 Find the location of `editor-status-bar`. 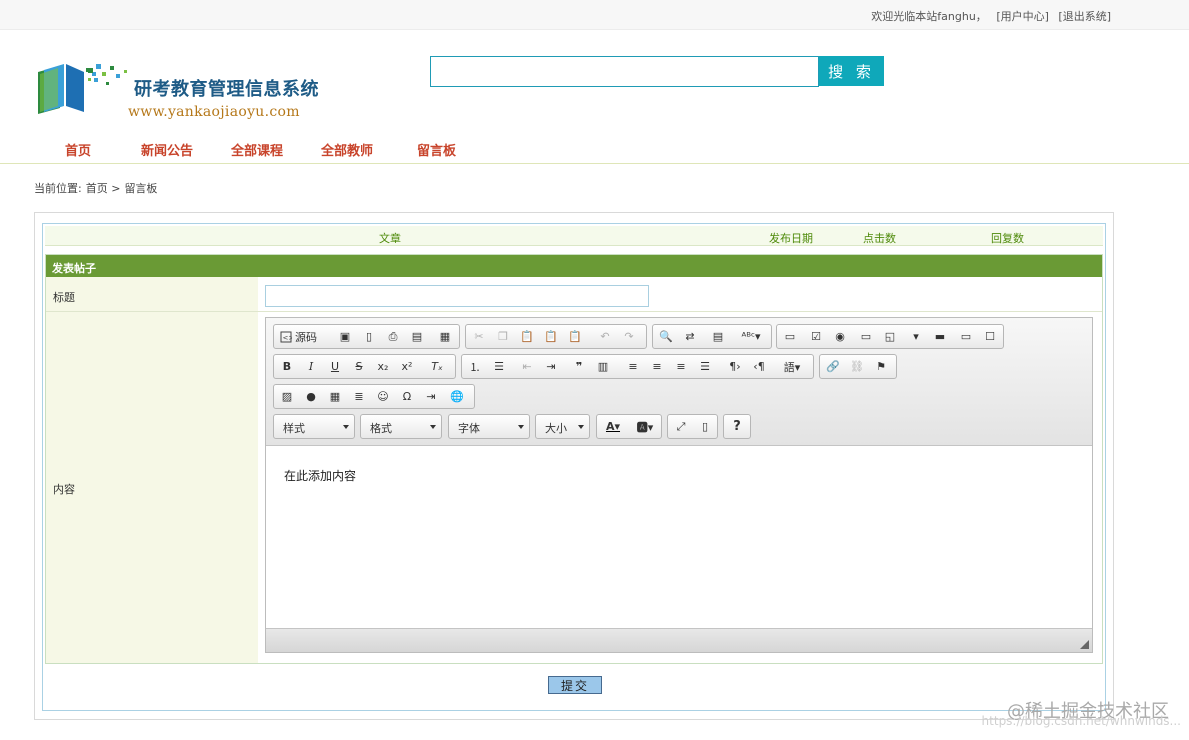

editor-status-bar is located at coordinates (679, 640).